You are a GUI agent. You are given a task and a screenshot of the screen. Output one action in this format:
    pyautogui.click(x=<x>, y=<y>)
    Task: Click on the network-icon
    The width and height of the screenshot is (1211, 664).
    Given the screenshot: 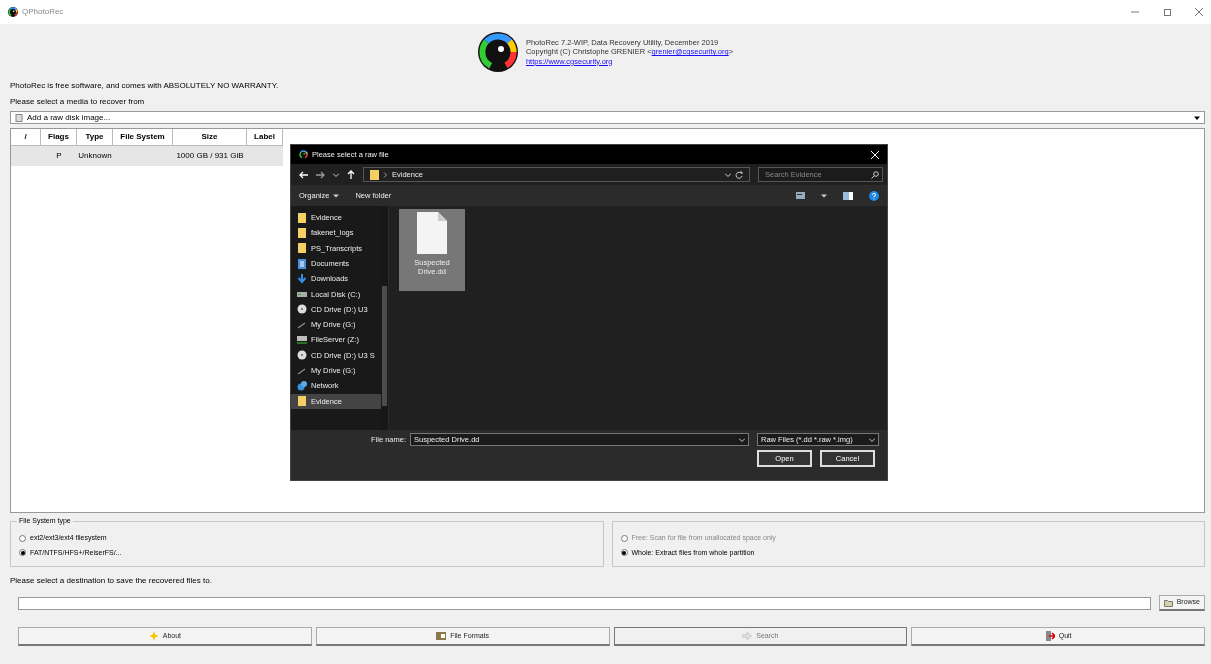 What is the action you would take?
    pyautogui.click(x=302, y=385)
    